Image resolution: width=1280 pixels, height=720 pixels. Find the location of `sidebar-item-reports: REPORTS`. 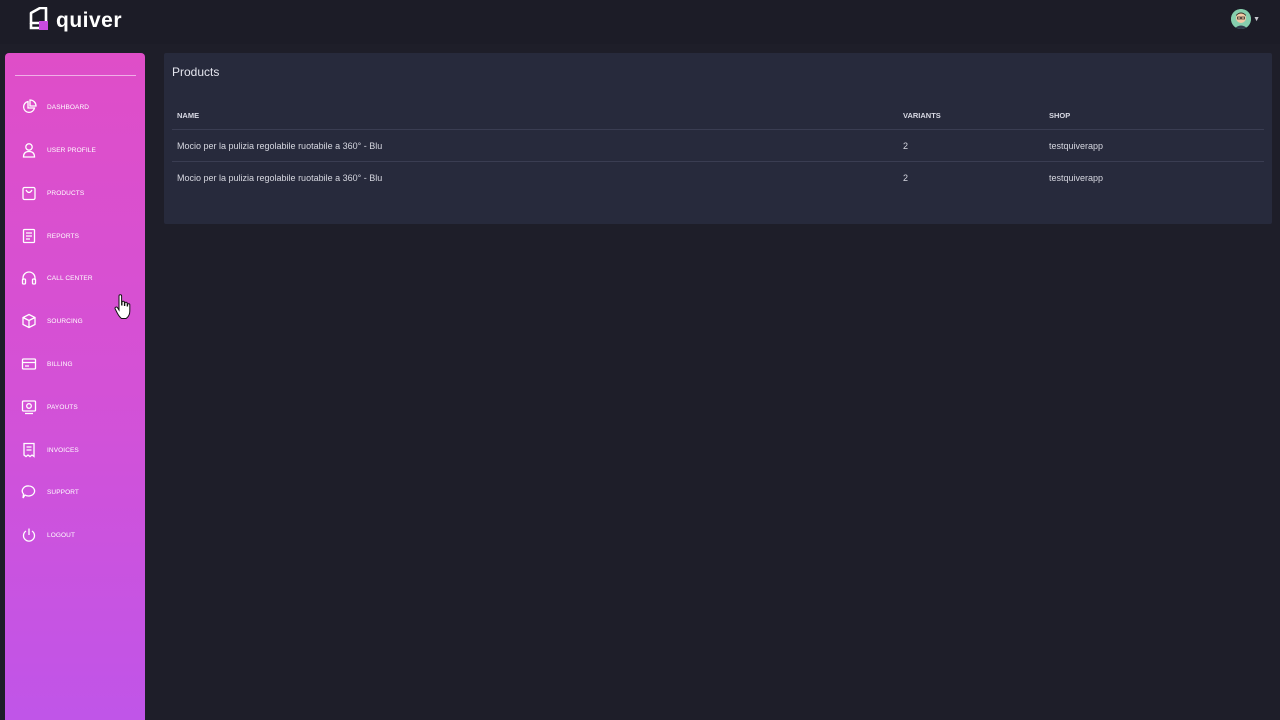

sidebar-item-reports: REPORTS is located at coordinates (80, 236).